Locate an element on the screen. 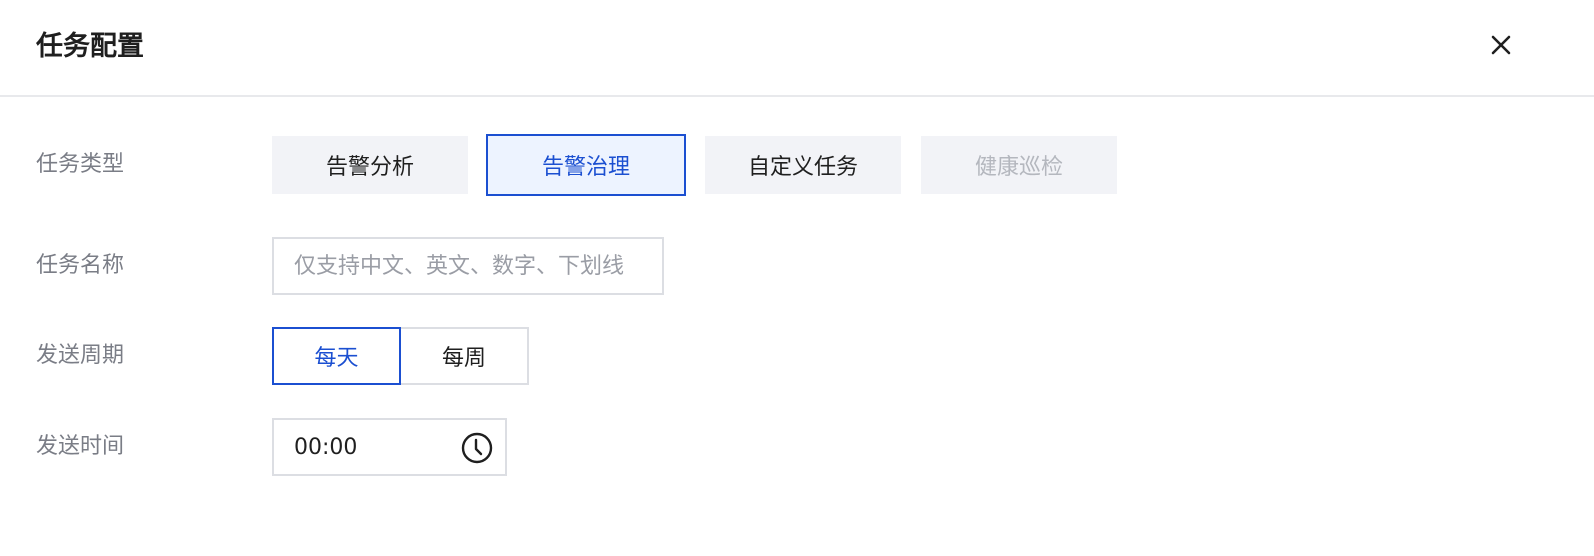 This screenshot has width=1594, height=556. send-time-value: 00:00 is located at coordinates (326, 447).